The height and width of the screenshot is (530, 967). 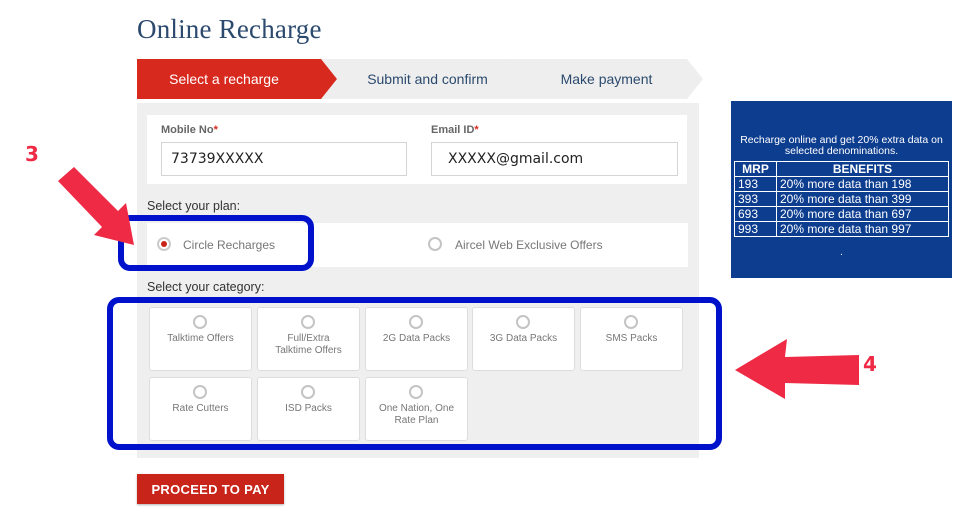 What do you see at coordinates (32, 154) in the screenshot?
I see `annotation-number-3: 3` at bounding box center [32, 154].